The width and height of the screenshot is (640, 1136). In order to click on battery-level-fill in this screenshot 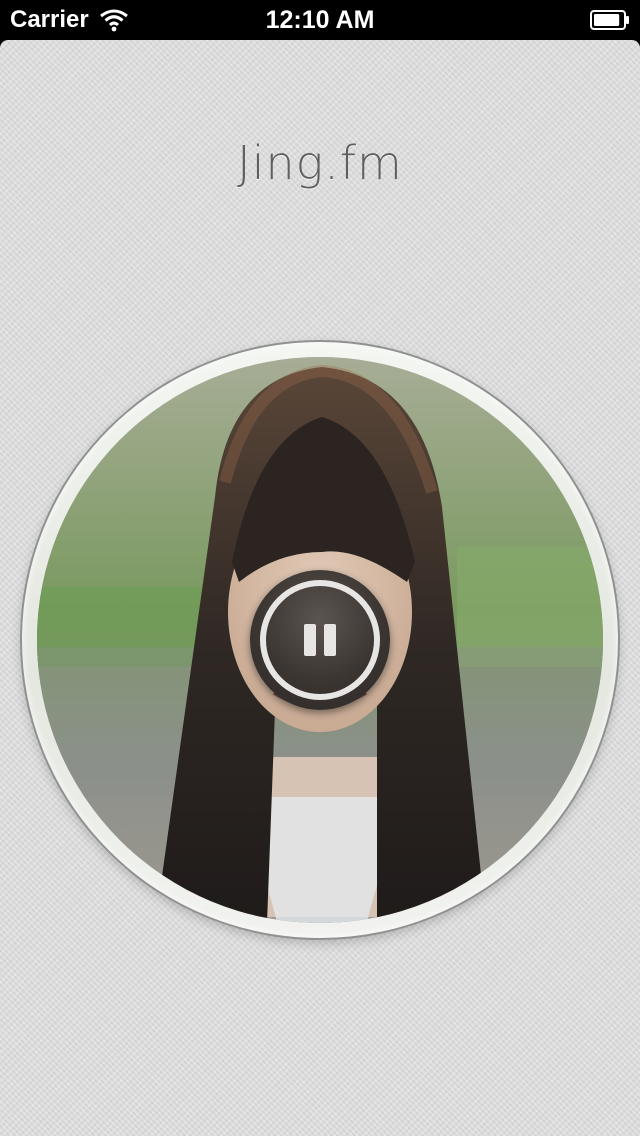, I will do `click(607, 20)`.